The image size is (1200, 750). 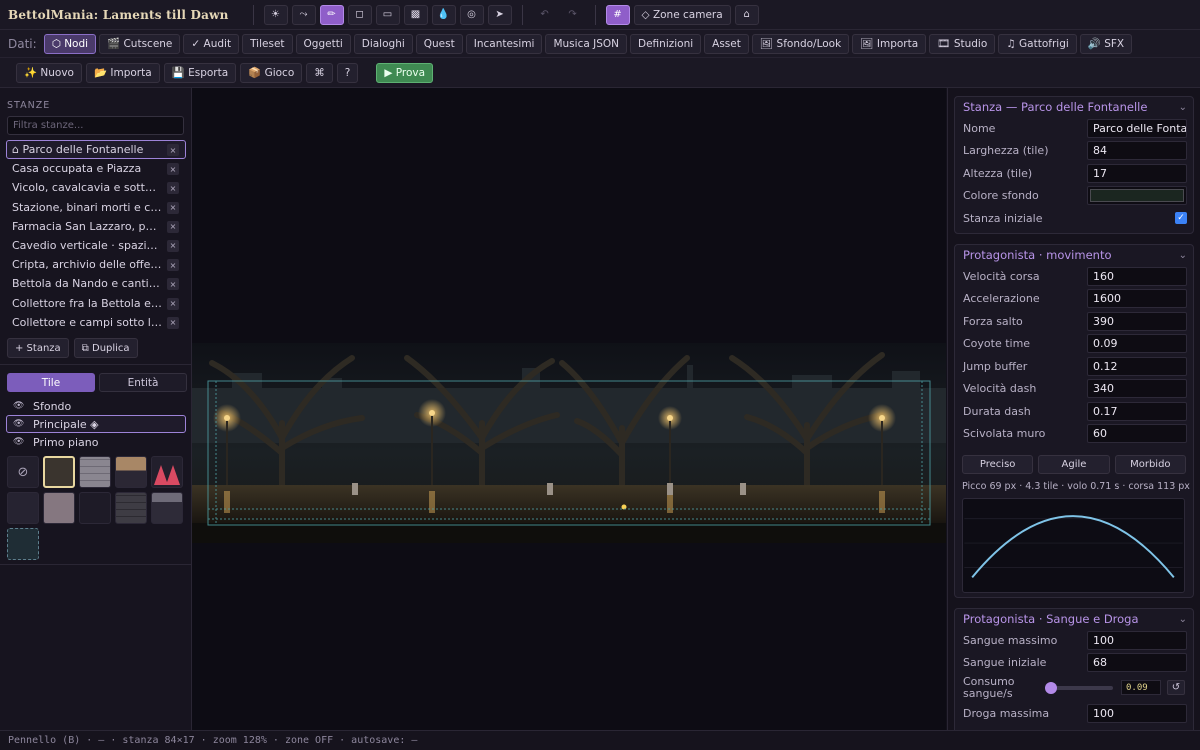 What do you see at coordinates (96, 264) in the screenshot?
I see `room-item: Cripta, archivio delle offerte ×` at bounding box center [96, 264].